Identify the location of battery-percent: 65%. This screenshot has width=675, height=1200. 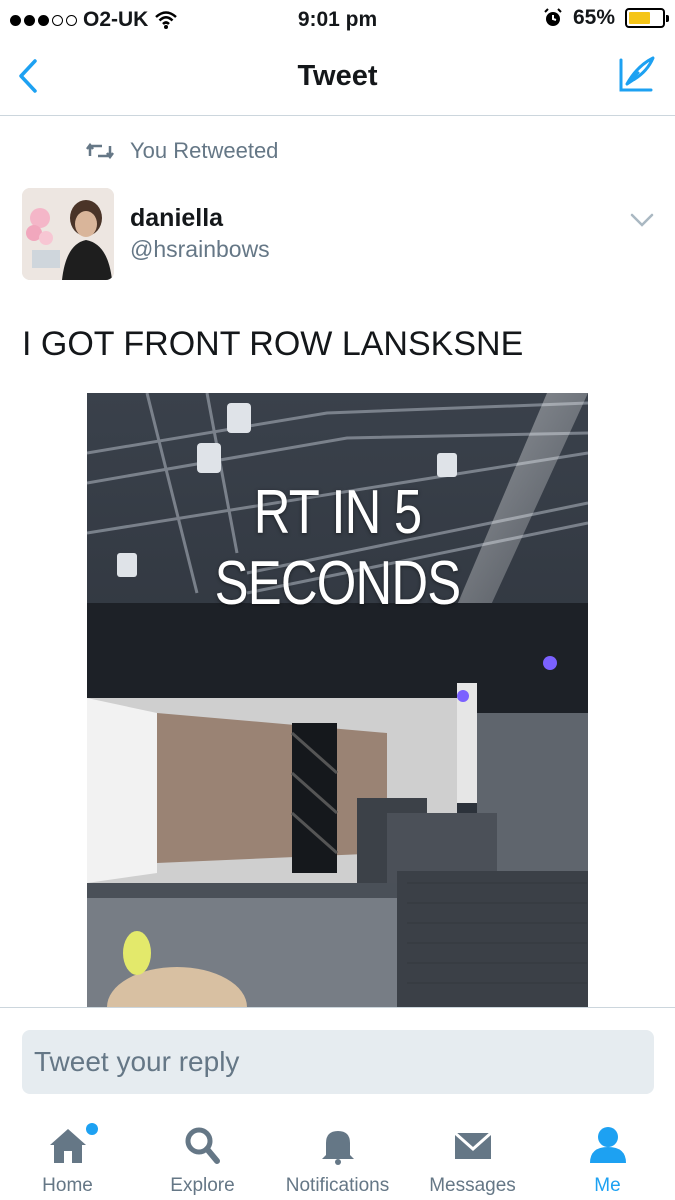
(593, 17).